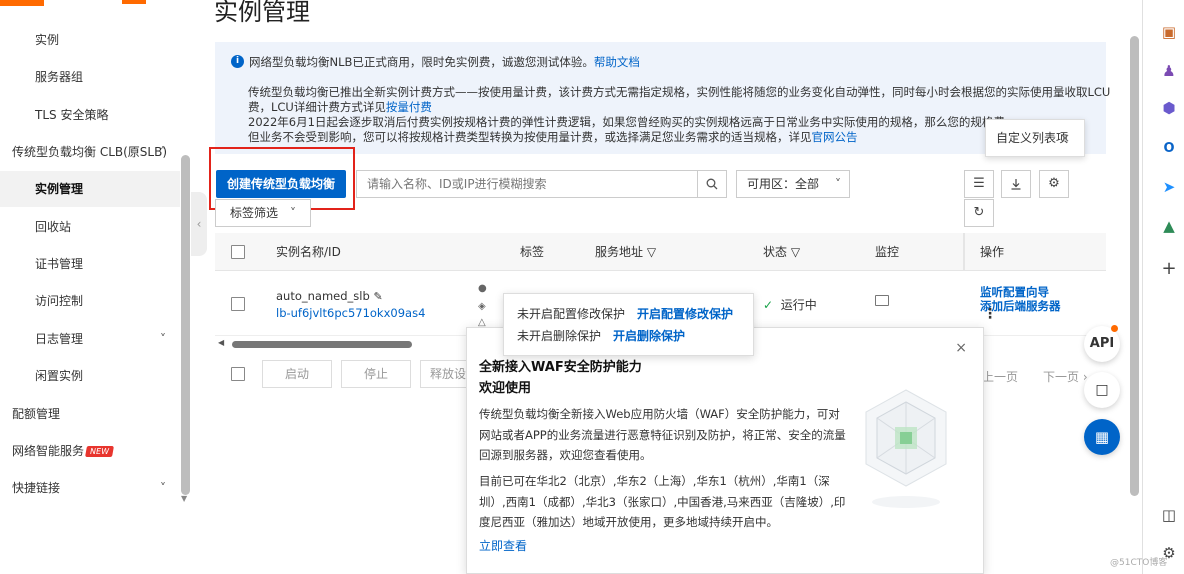 This screenshot has width=1184, height=574. I want to click on zone-select: 可用区：全部 ˅, so click(793, 184).